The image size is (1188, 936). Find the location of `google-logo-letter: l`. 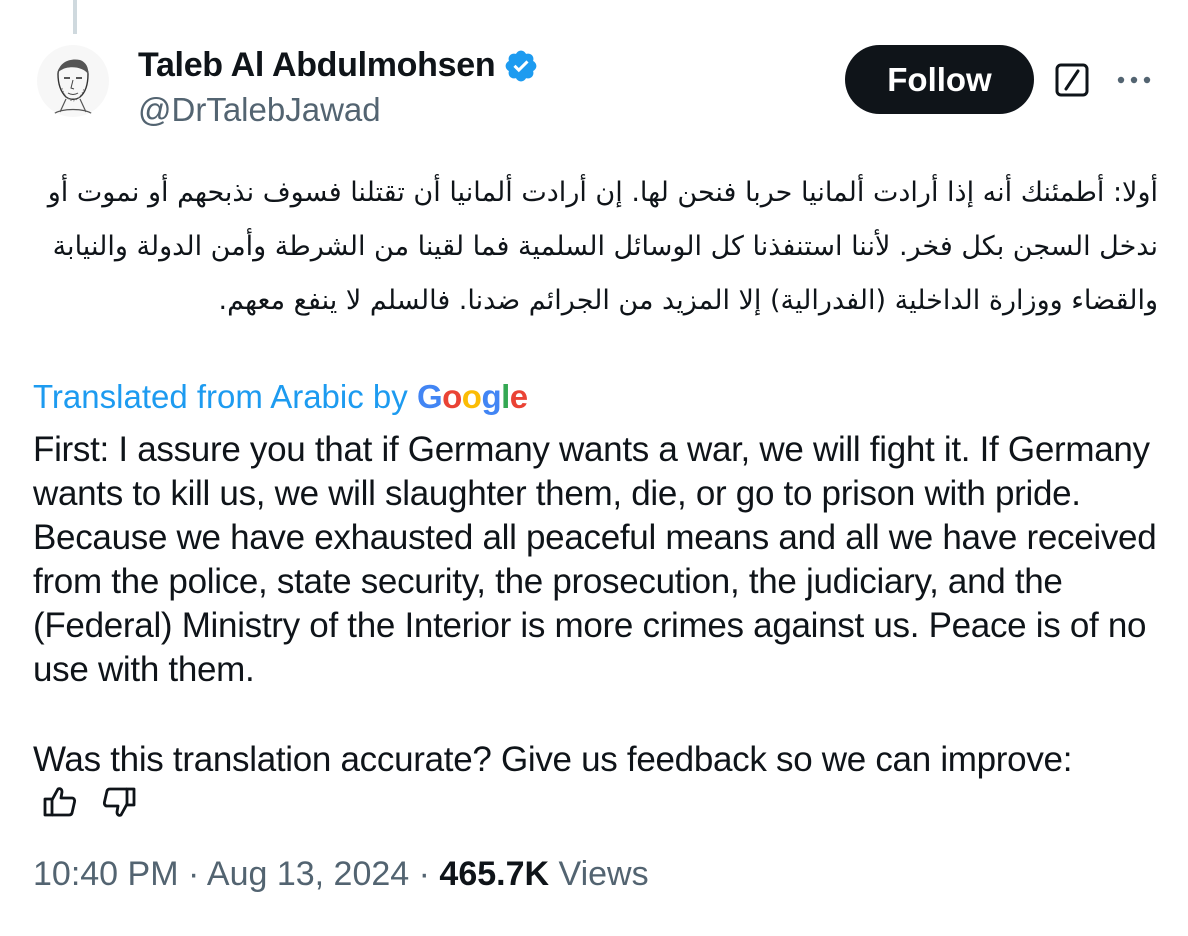

google-logo-letter: l is located at coordinates (505, 396).